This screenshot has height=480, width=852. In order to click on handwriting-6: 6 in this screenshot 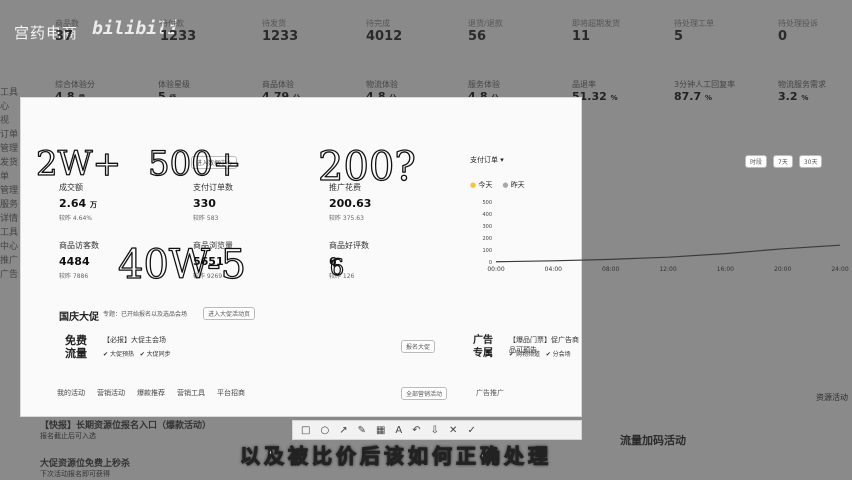, I will do `click(337, 268)`.